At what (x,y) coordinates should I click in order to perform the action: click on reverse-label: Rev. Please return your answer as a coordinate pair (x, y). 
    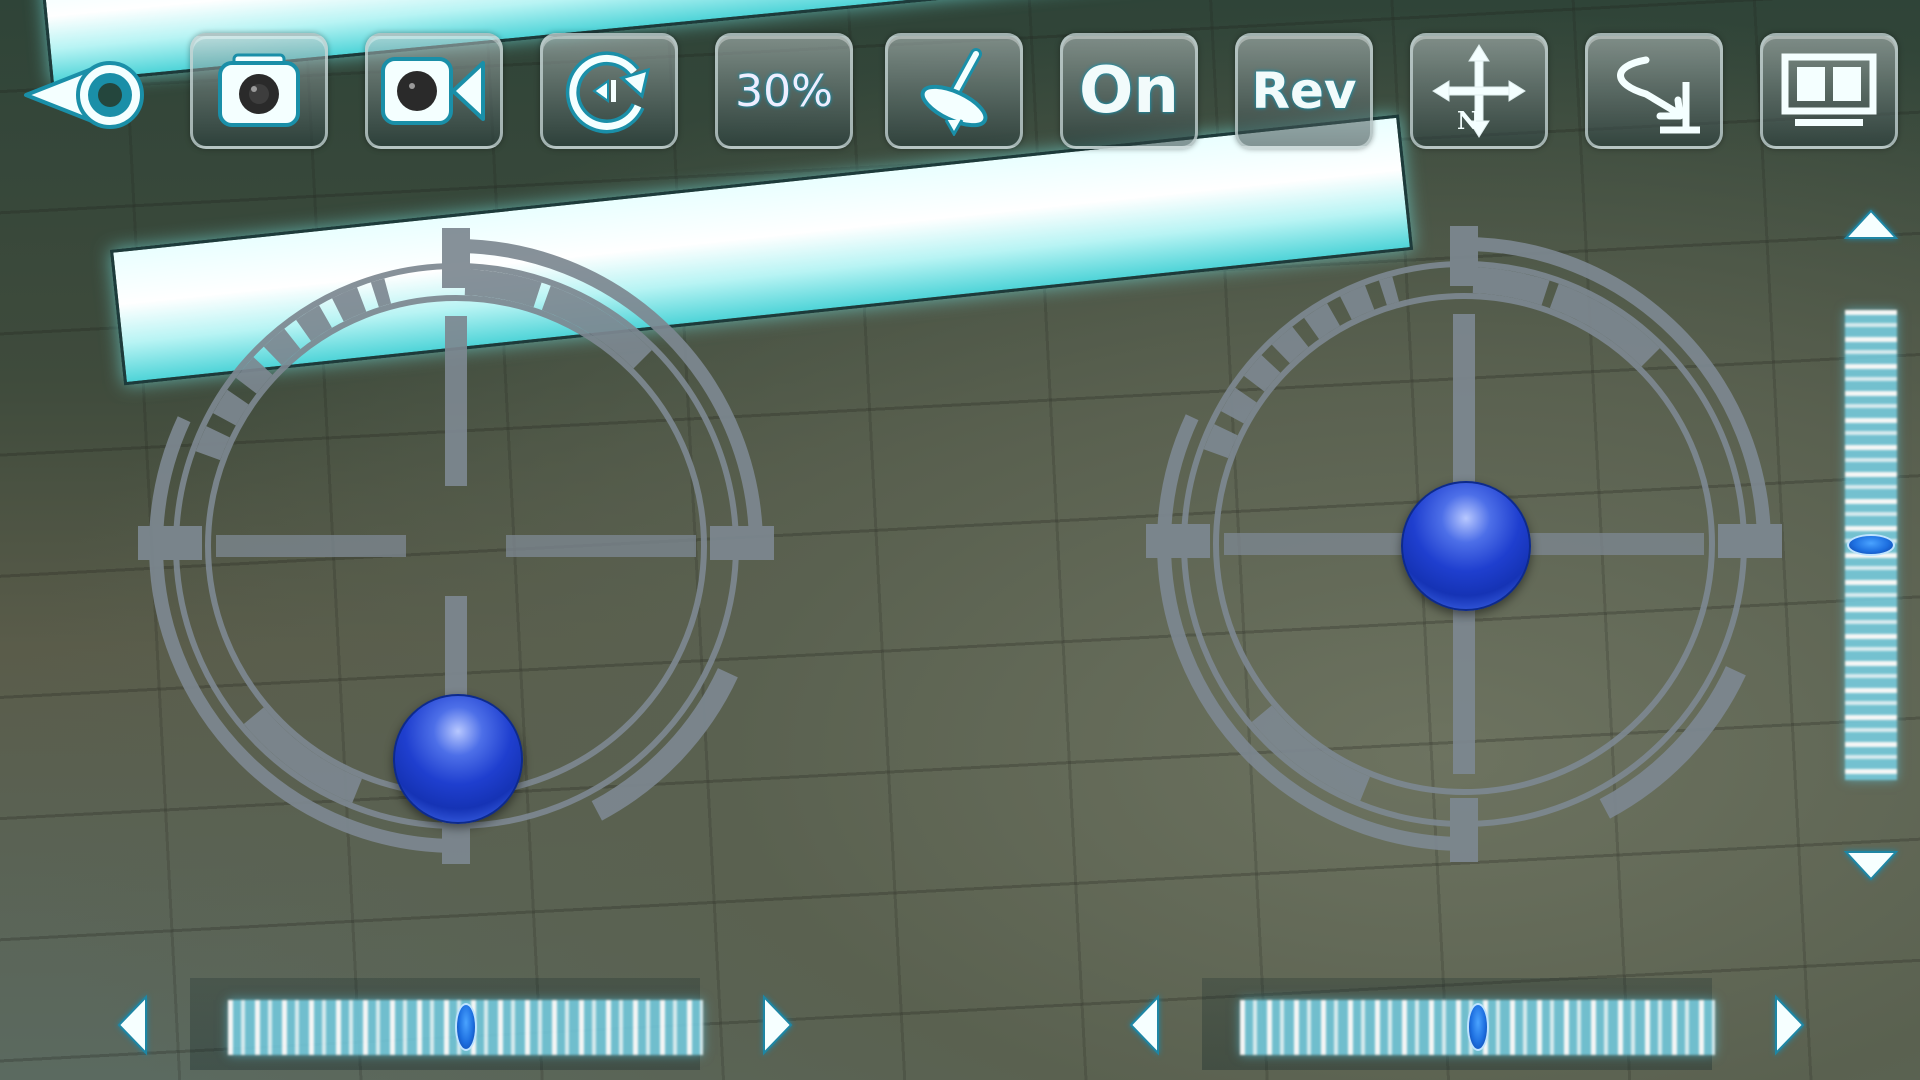
    Looking at the image, I should click on (1304, 91).